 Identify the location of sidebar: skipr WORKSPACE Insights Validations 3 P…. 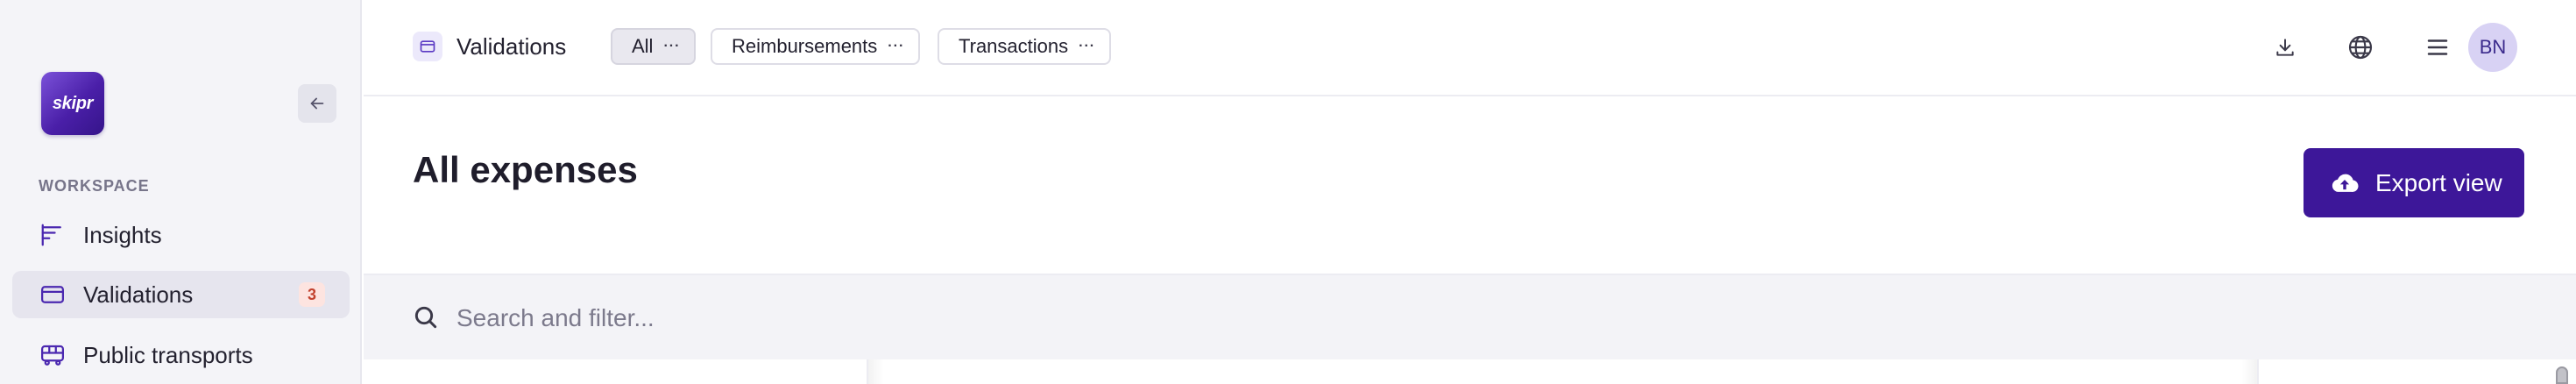
(181, 192).